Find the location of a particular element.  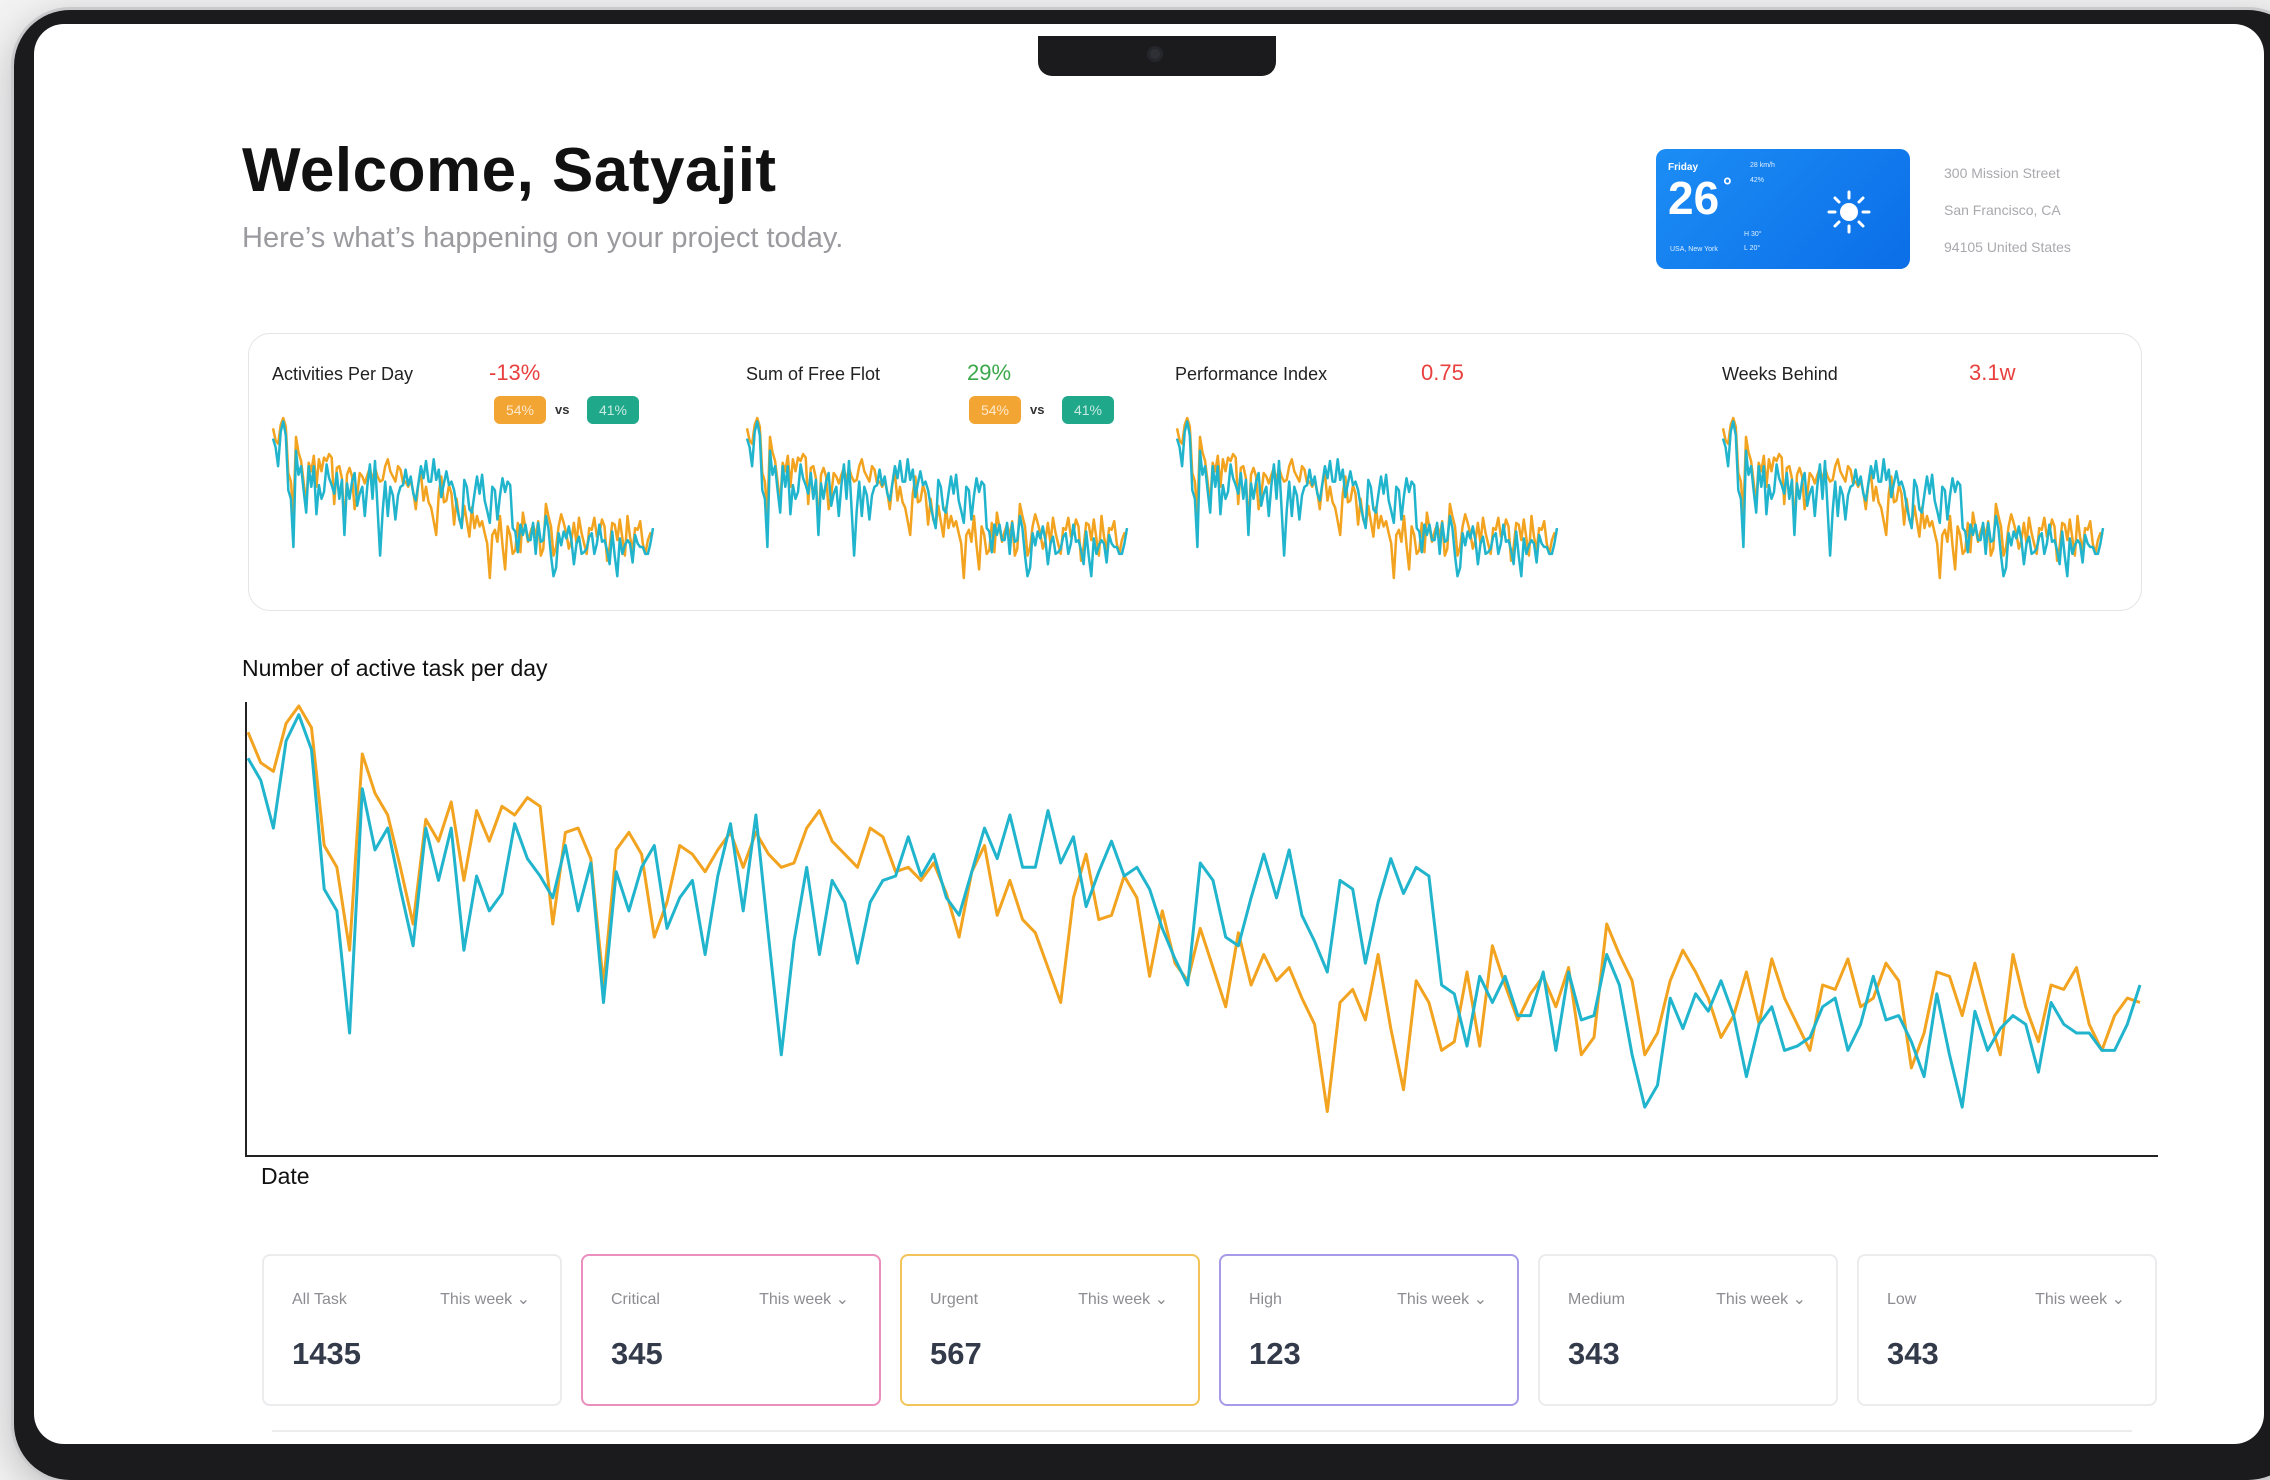

wind-speed: 28 km/h is located at coordinates (1762, 165).